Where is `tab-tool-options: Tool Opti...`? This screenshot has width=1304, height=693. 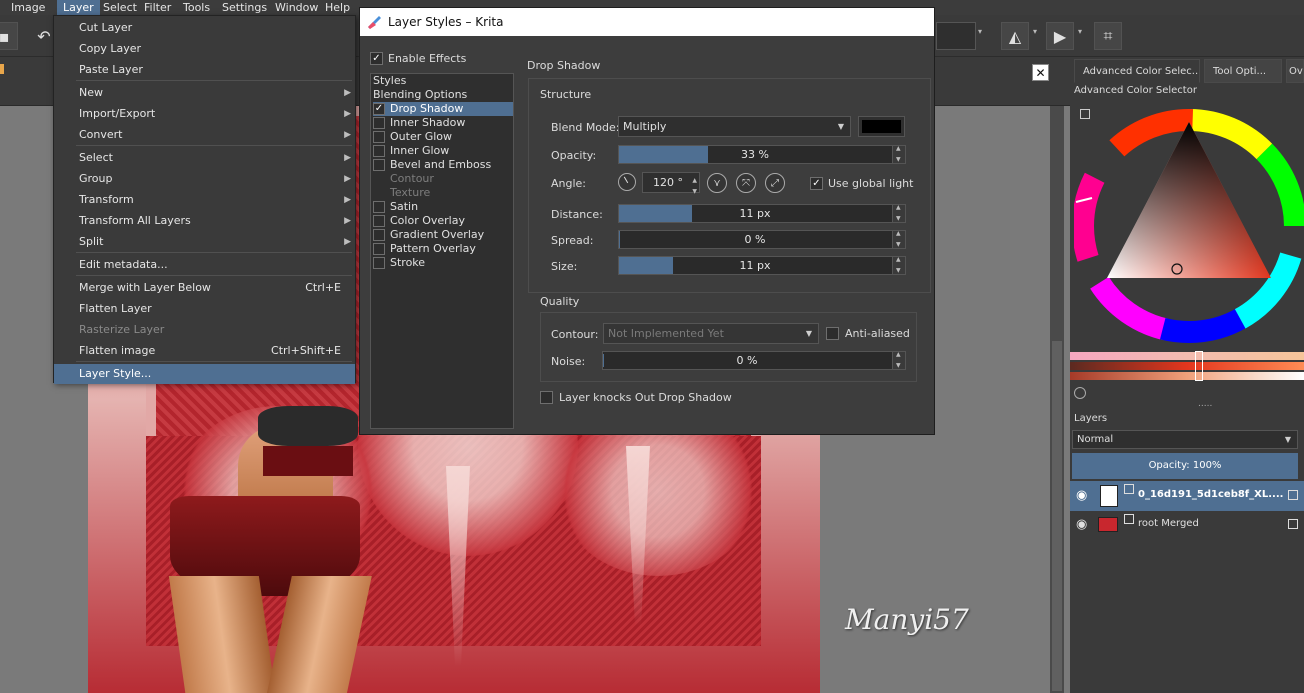
tab-tool-options: Tool Opti... is located at coordinates (1243, 71).